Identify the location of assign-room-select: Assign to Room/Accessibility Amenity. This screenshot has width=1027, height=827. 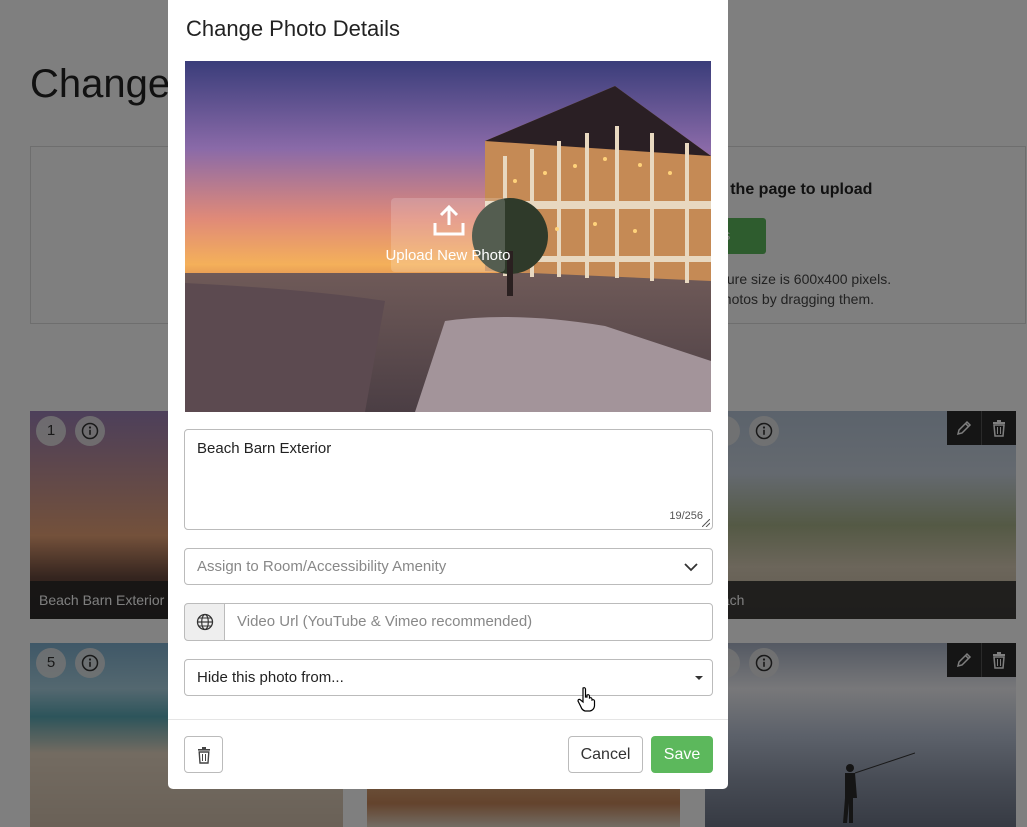
(448, 566).